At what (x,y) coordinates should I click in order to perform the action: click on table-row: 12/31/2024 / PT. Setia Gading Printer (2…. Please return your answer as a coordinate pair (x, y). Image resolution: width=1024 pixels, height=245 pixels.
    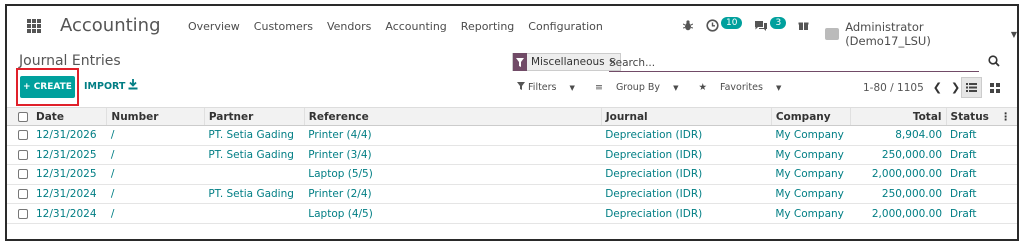
    Looking at the image, I should click on (512, 194).